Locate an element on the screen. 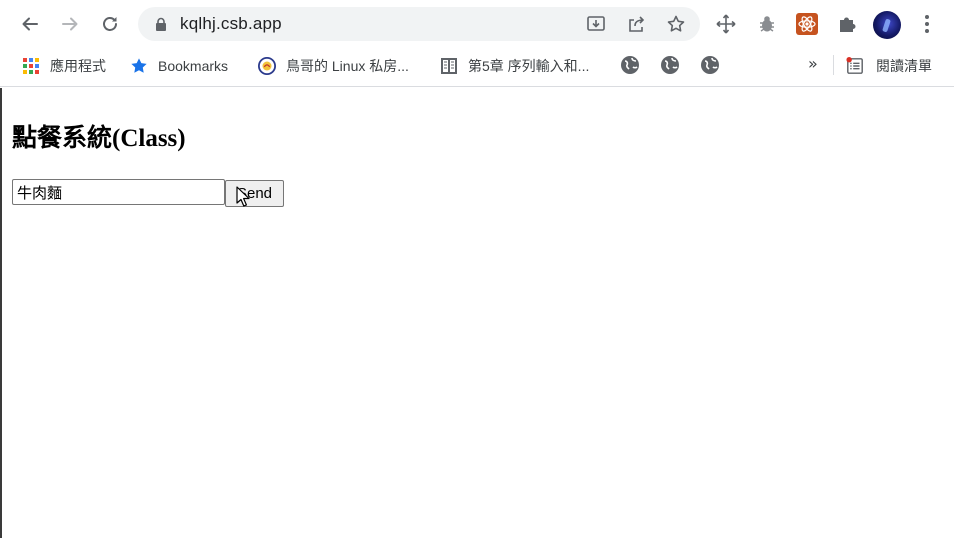 This screenshot has height=538, width=954. mouse-cursor-icon is located at coordinates (243, 196).